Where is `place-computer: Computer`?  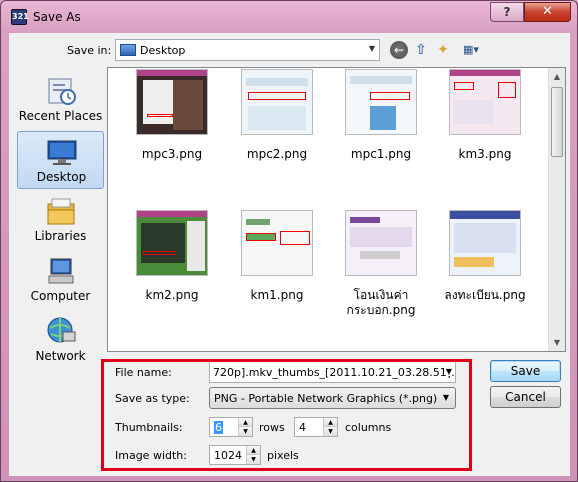
place-computer: Computer is located at coordinates (60, 280).